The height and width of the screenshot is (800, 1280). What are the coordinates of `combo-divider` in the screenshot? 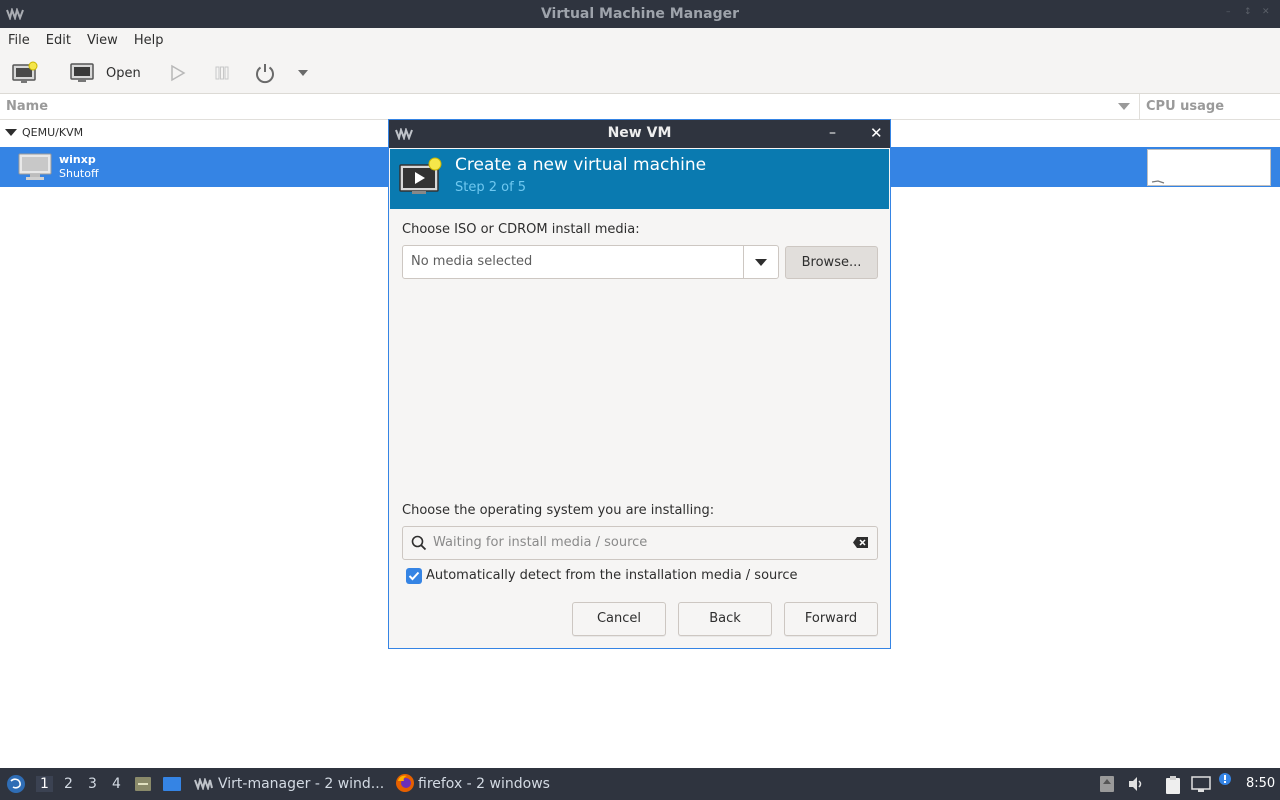 It's located at (743, 262).